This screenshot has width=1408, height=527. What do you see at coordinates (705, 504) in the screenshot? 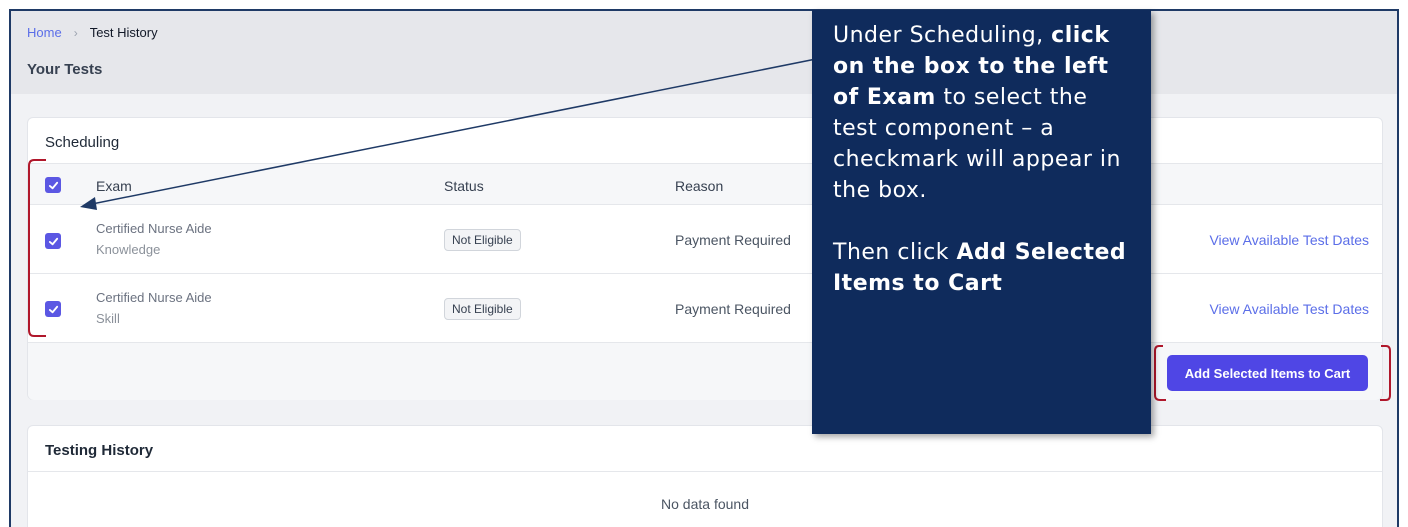
I see `empty-state-text: No data found` at bounding box center [705, 504].